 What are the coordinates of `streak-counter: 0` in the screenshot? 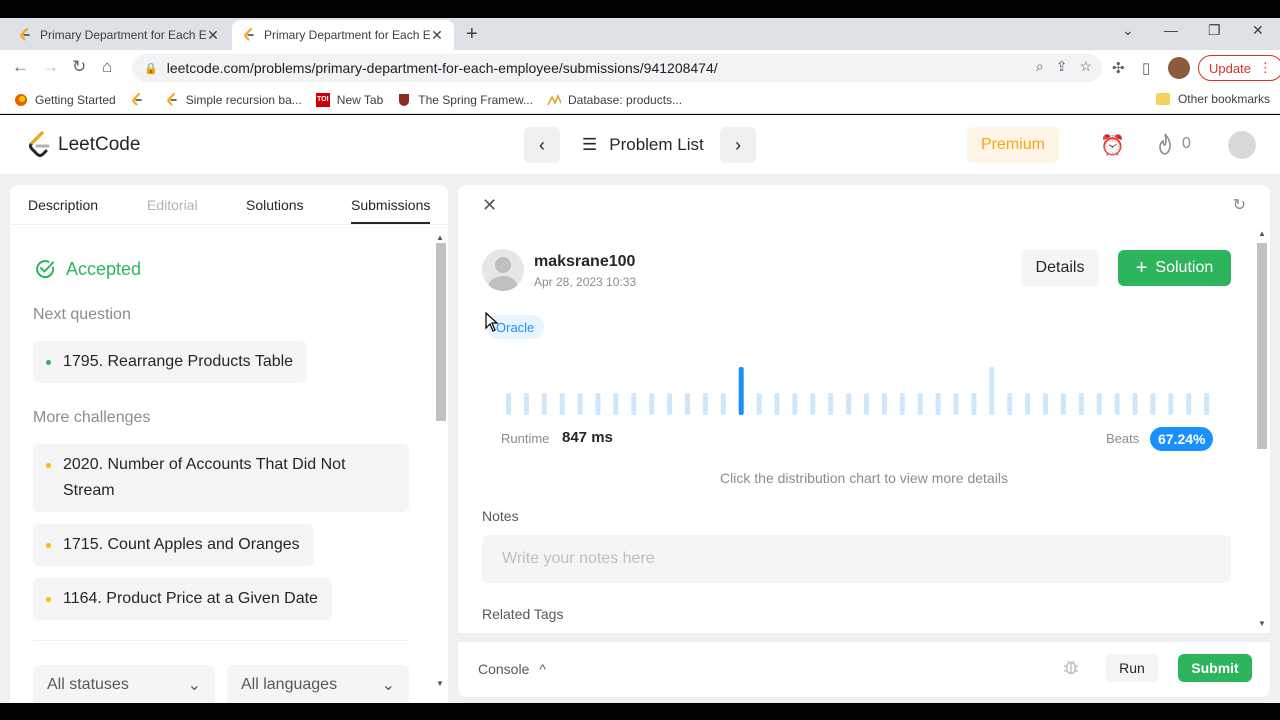 It's located at (1173, 144).